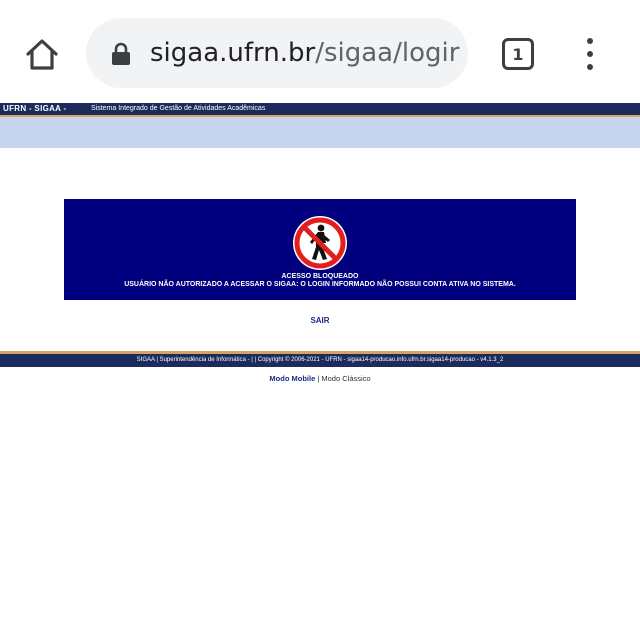  What do you see at coordinates (387, 53) in the screenshot?
I see `url-path: /sigaa/logir` at bounding box center [387, 53].